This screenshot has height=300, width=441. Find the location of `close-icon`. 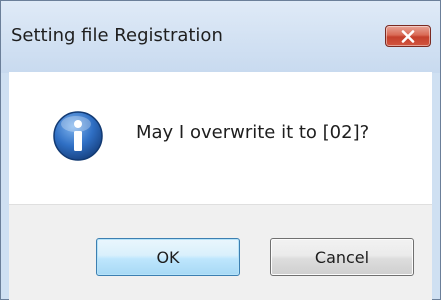

close-icon is located at coordinates (408, 36).